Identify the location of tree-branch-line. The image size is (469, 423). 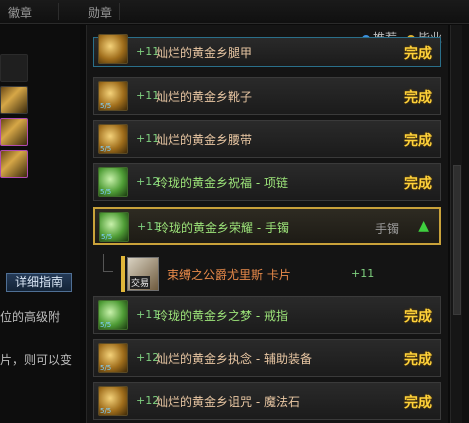
(108, 263).